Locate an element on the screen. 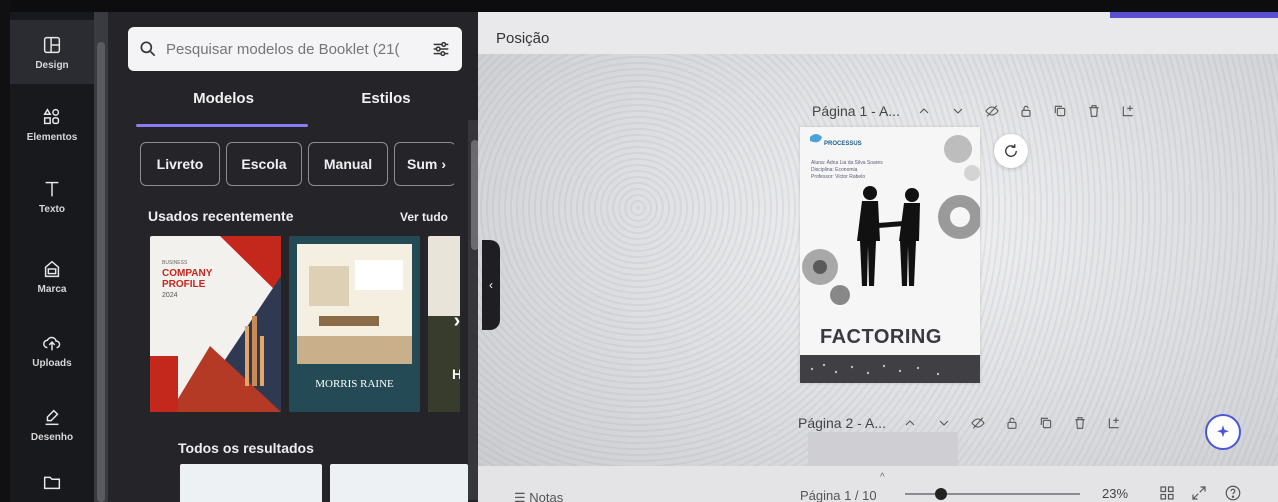 The width and height of the screenshot is (1278, 502). search-box is located at coordinates (295, 49).